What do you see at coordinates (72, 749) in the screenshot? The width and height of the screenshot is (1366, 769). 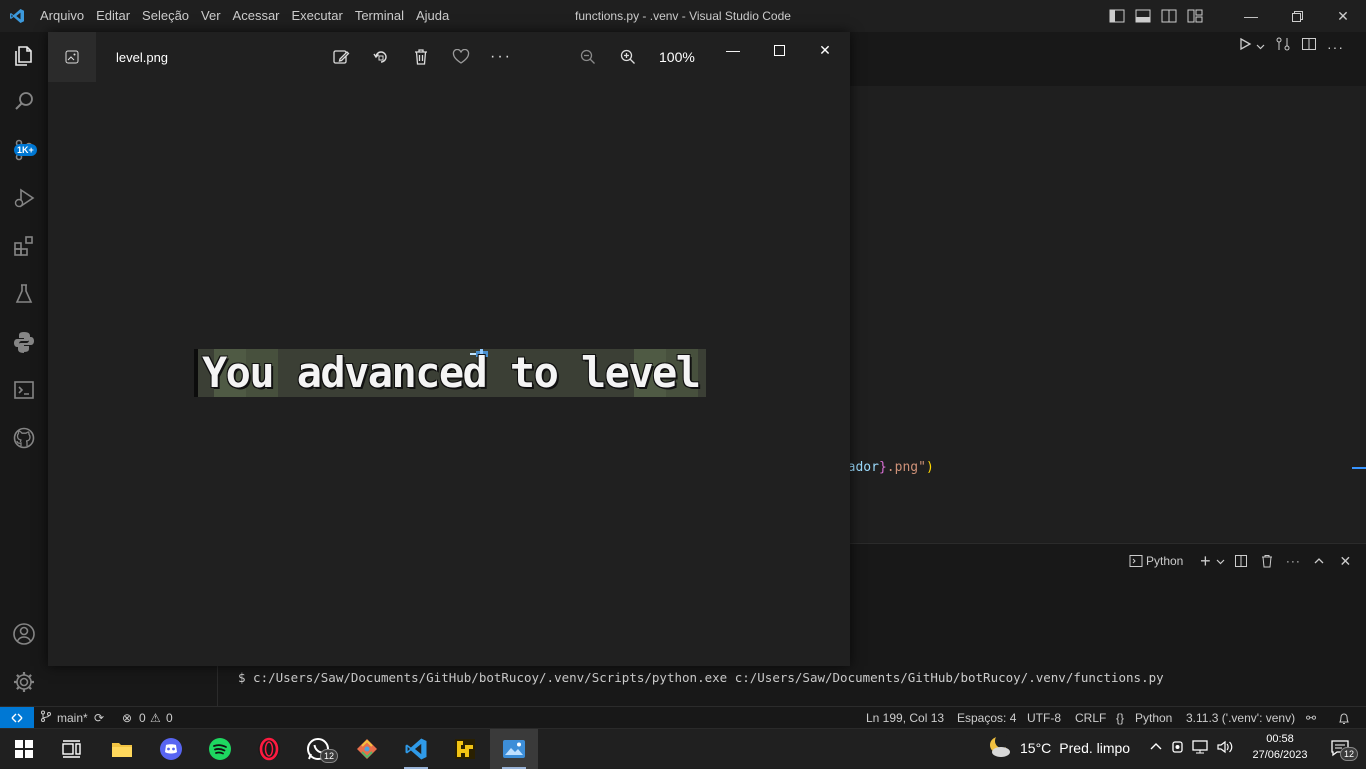 I see `task-view-icon` at bounding box center [72, 749].